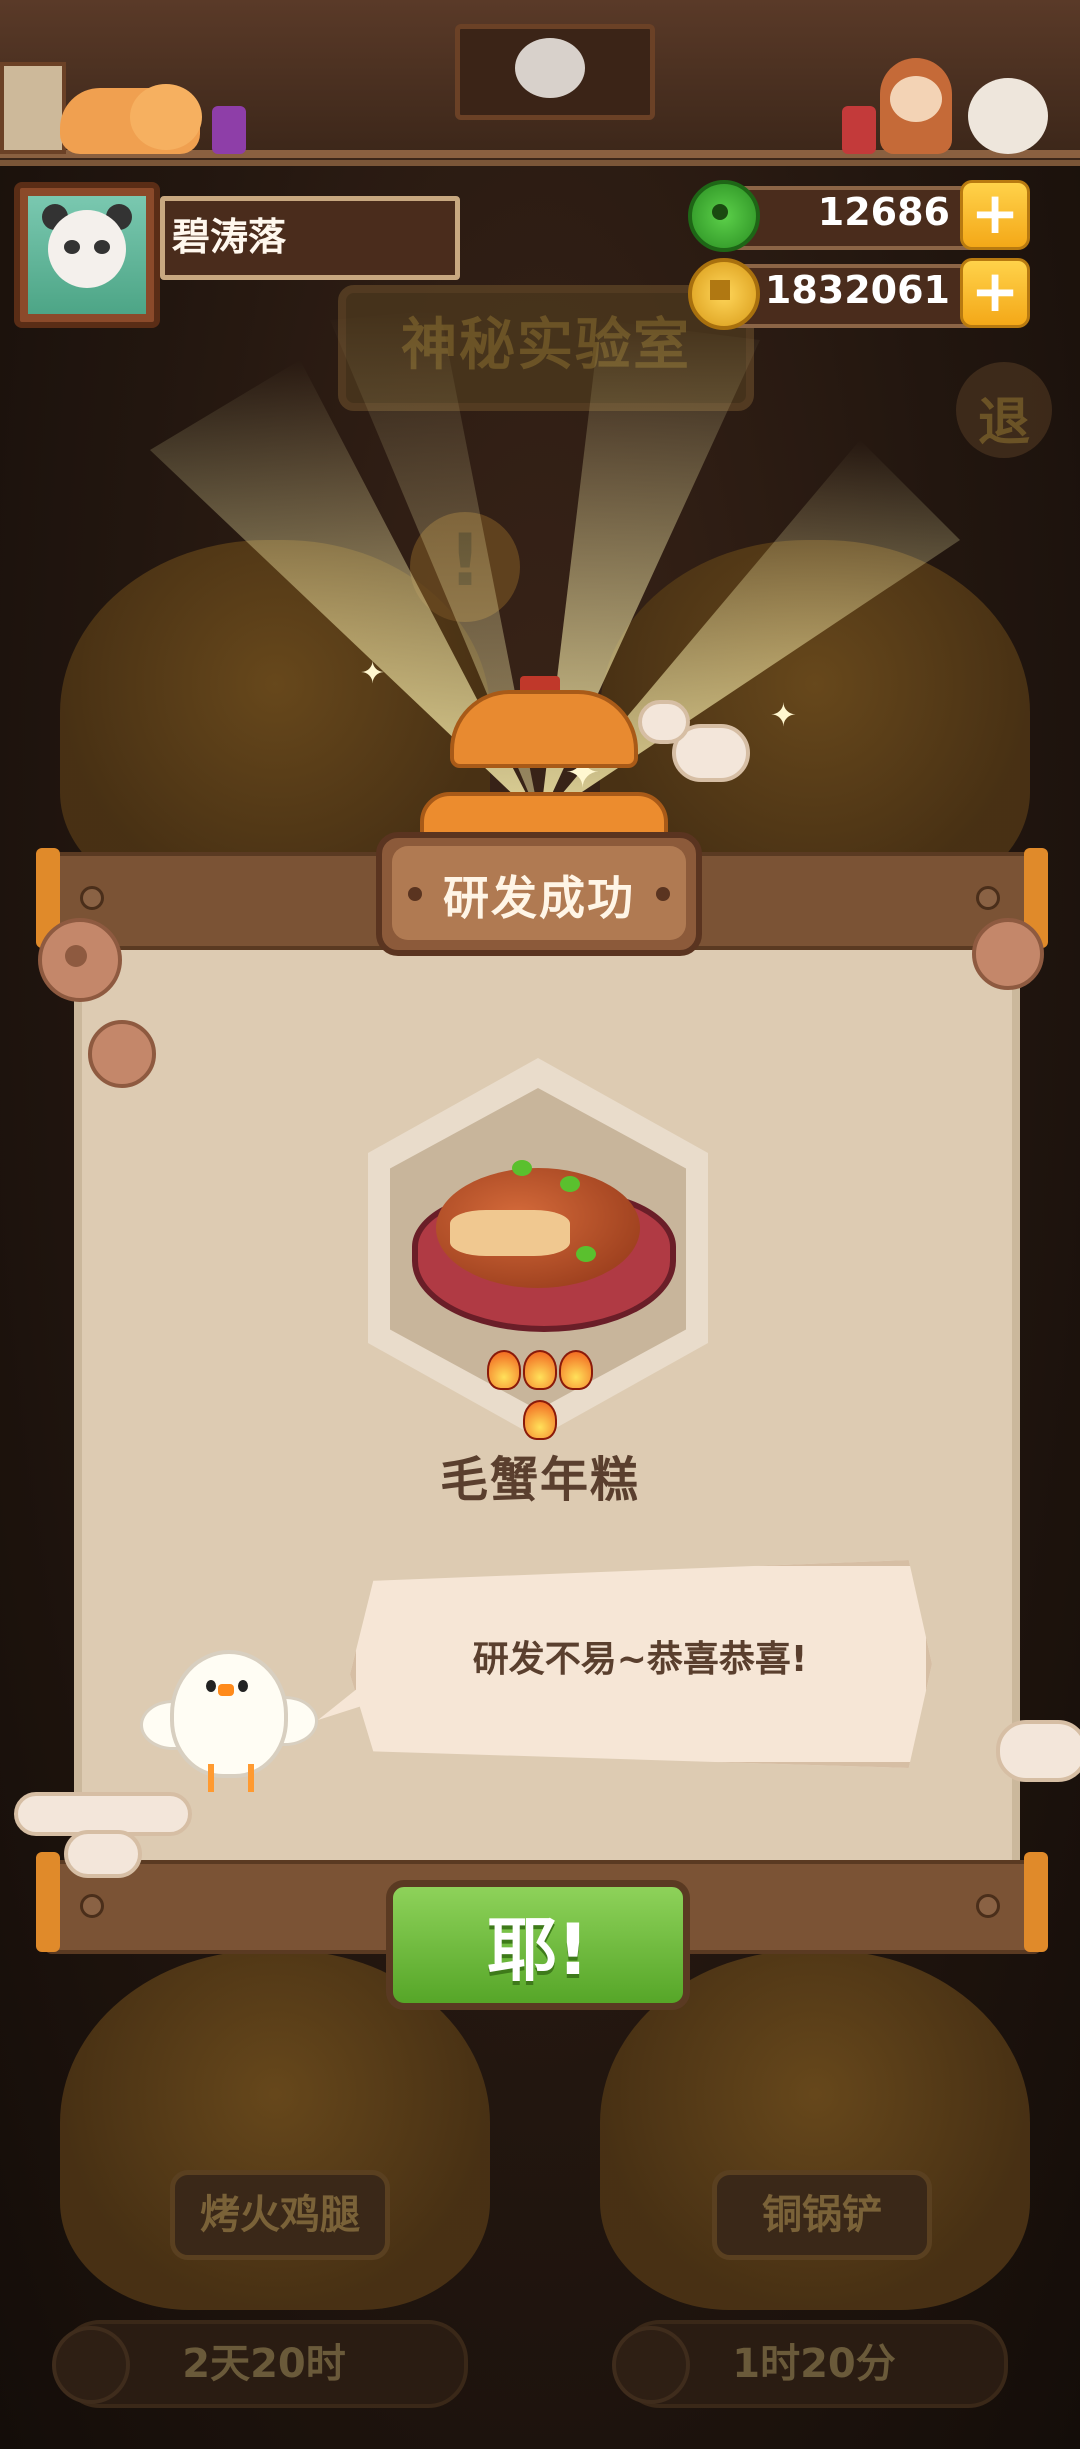 This screenshot has height=2449, width=1080. I want to click on sleeping-cat-head-icon, so click(166, 117).